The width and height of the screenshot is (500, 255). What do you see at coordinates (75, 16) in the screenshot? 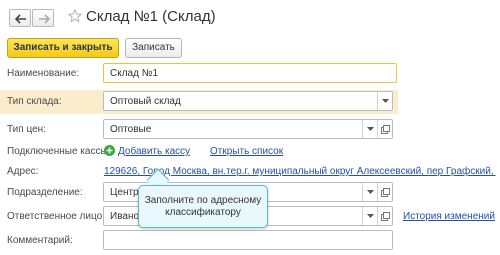
I see `star-icon` at bounding box center [75, 16].